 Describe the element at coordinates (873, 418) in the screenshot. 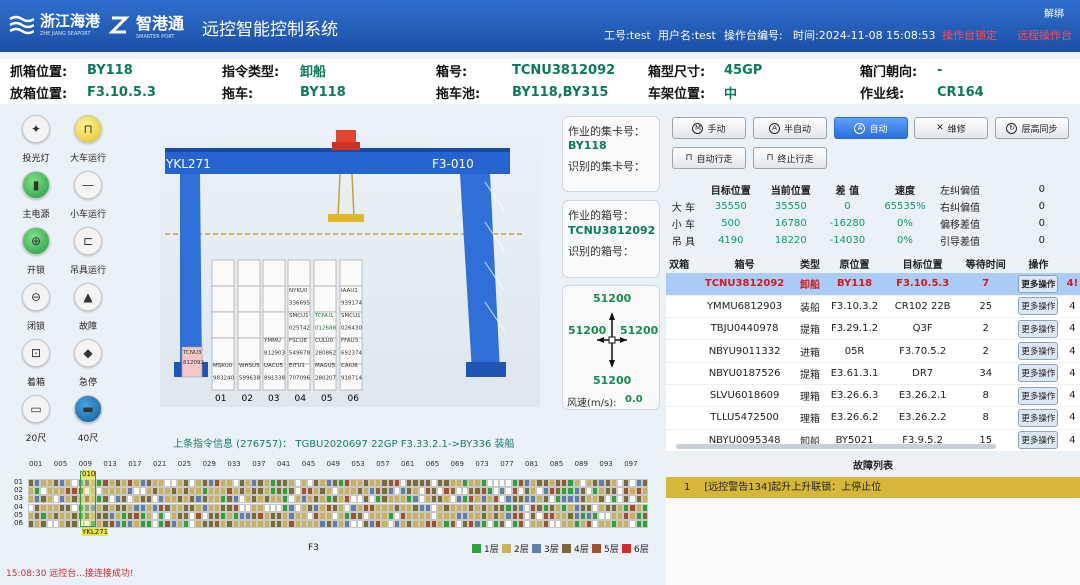

I see `task-table-row: TLLU5472500 理箱 E3.26.6.2 E3.26.2.2 8 更多操作 4` at that location.